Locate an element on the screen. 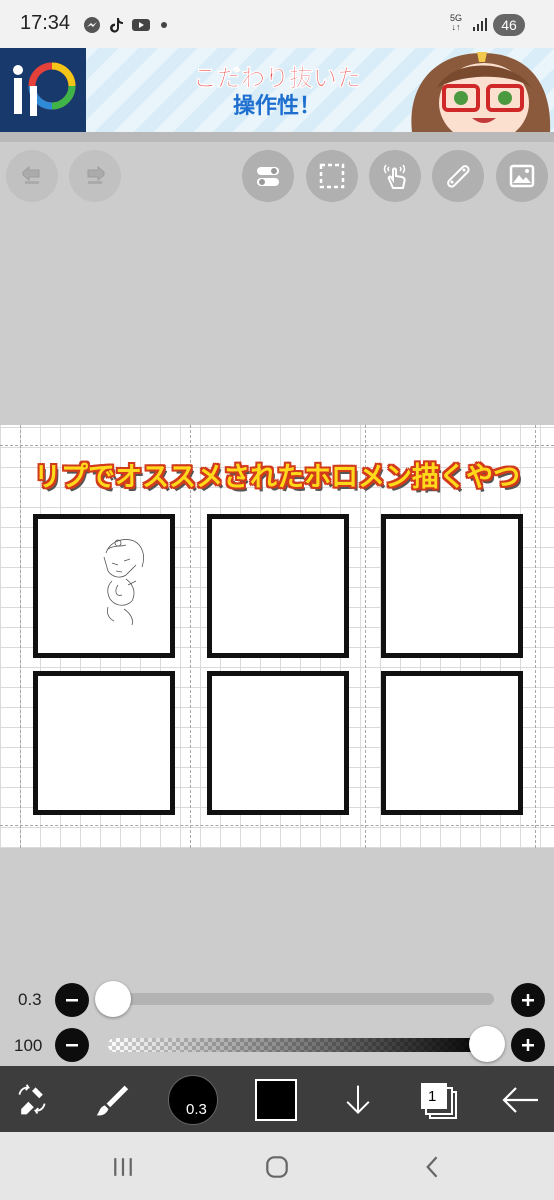 The width and height of the screenshot is (554, 1200). image-button is located at coordinates (522, 176).